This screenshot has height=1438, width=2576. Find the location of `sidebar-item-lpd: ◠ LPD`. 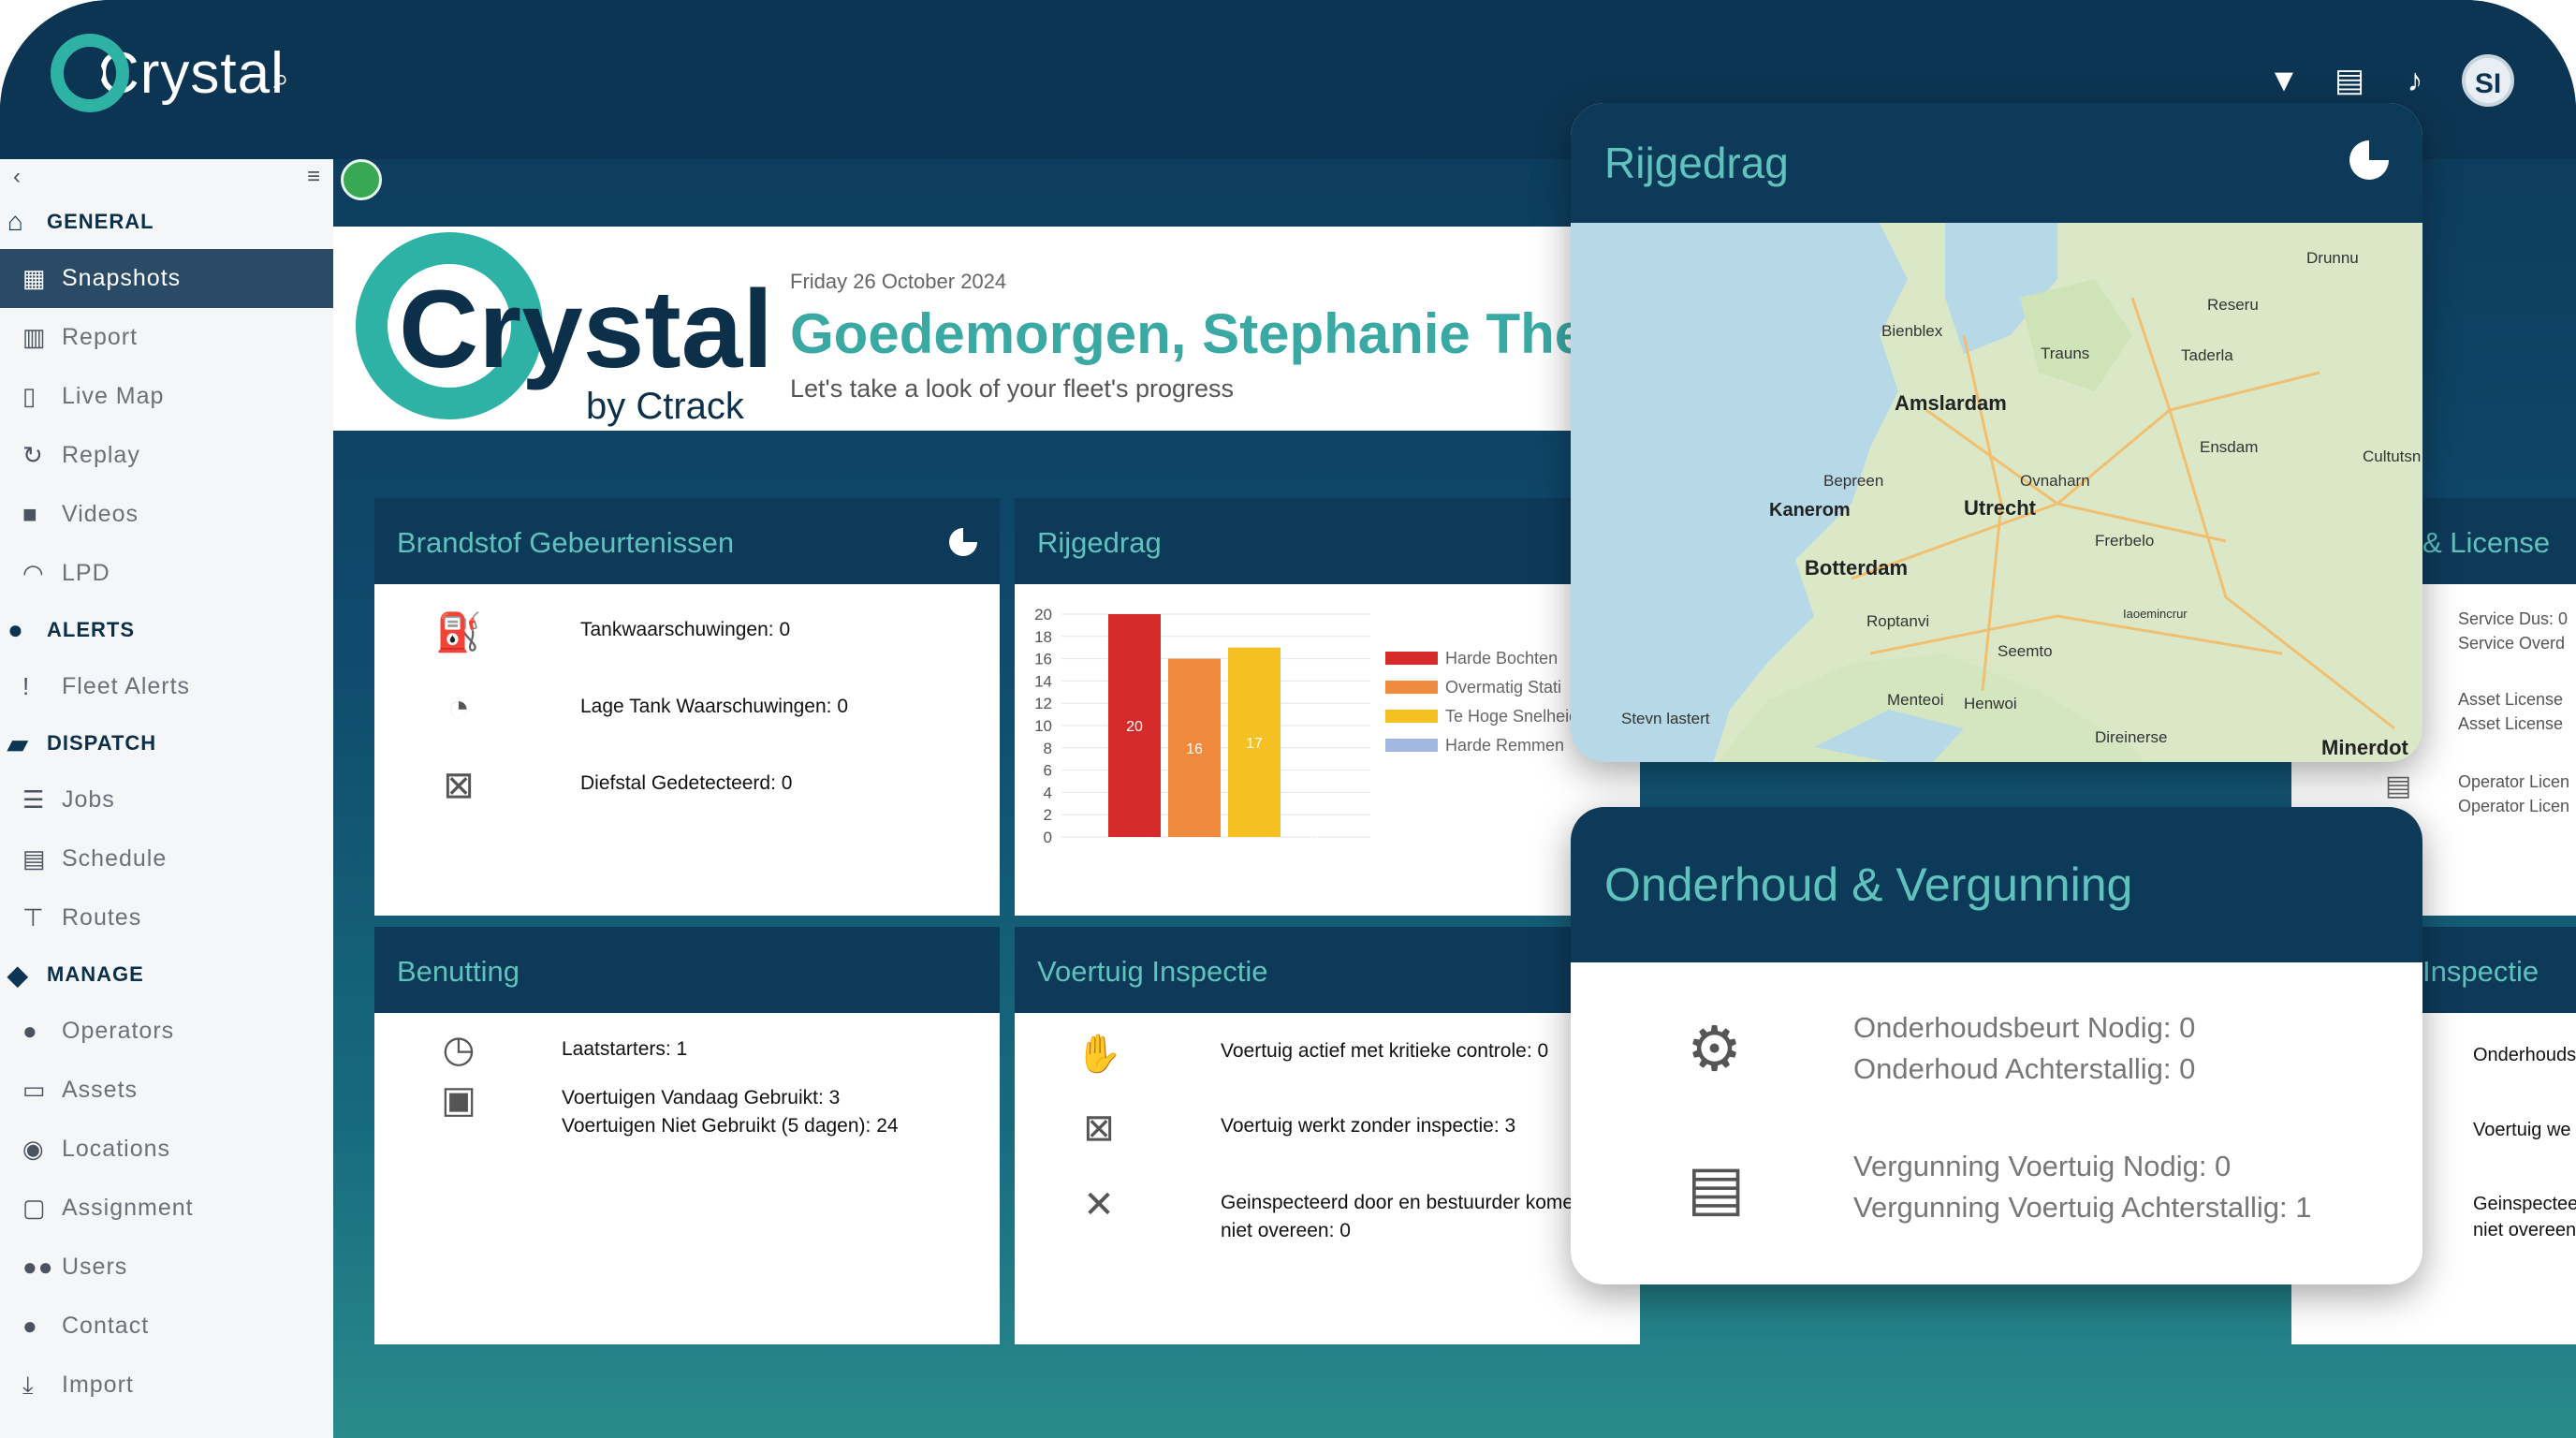

sidebar-item-lpd: ◠ LPD is located at coordinates (166, 573).